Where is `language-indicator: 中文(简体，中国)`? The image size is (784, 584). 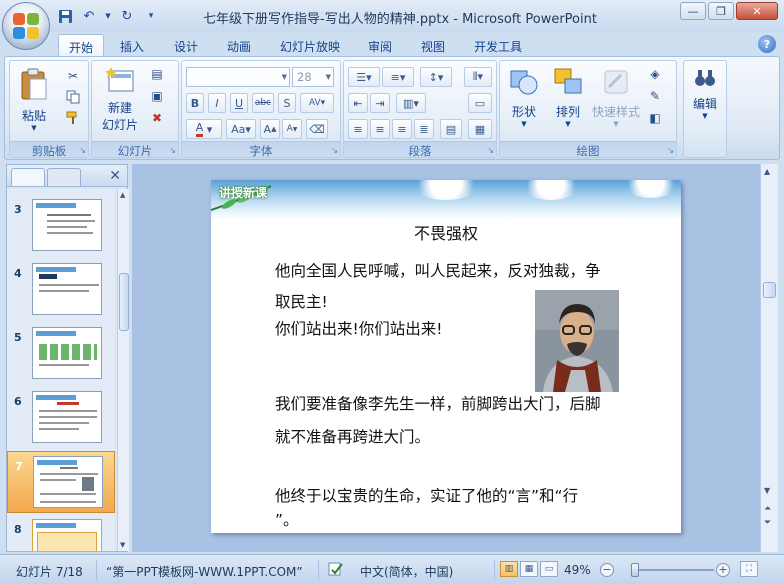
language-indicator: 中文(简体，中国) is located at coordinates (406, 571).